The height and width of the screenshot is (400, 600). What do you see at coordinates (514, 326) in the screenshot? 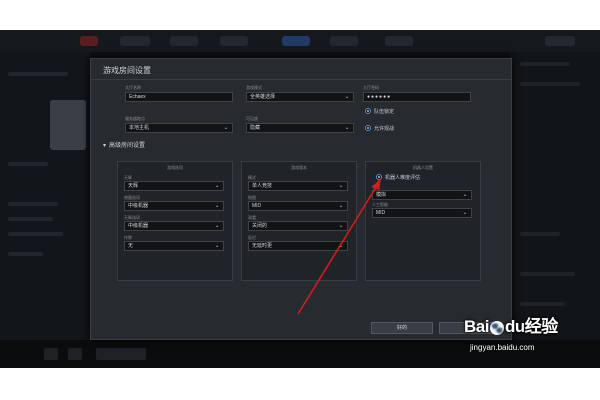
I see `watermark-logo-part: du` at bounding box center [514, 326].